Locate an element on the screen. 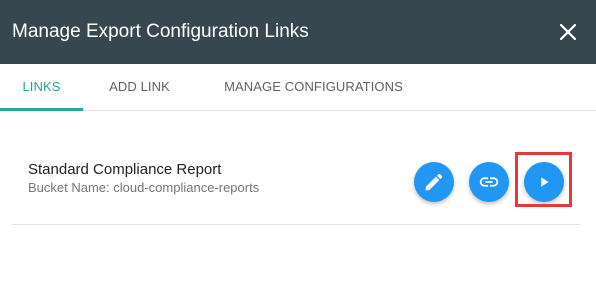 The image size is (596, 300). run-export-button is located at coordinates (544, 182).